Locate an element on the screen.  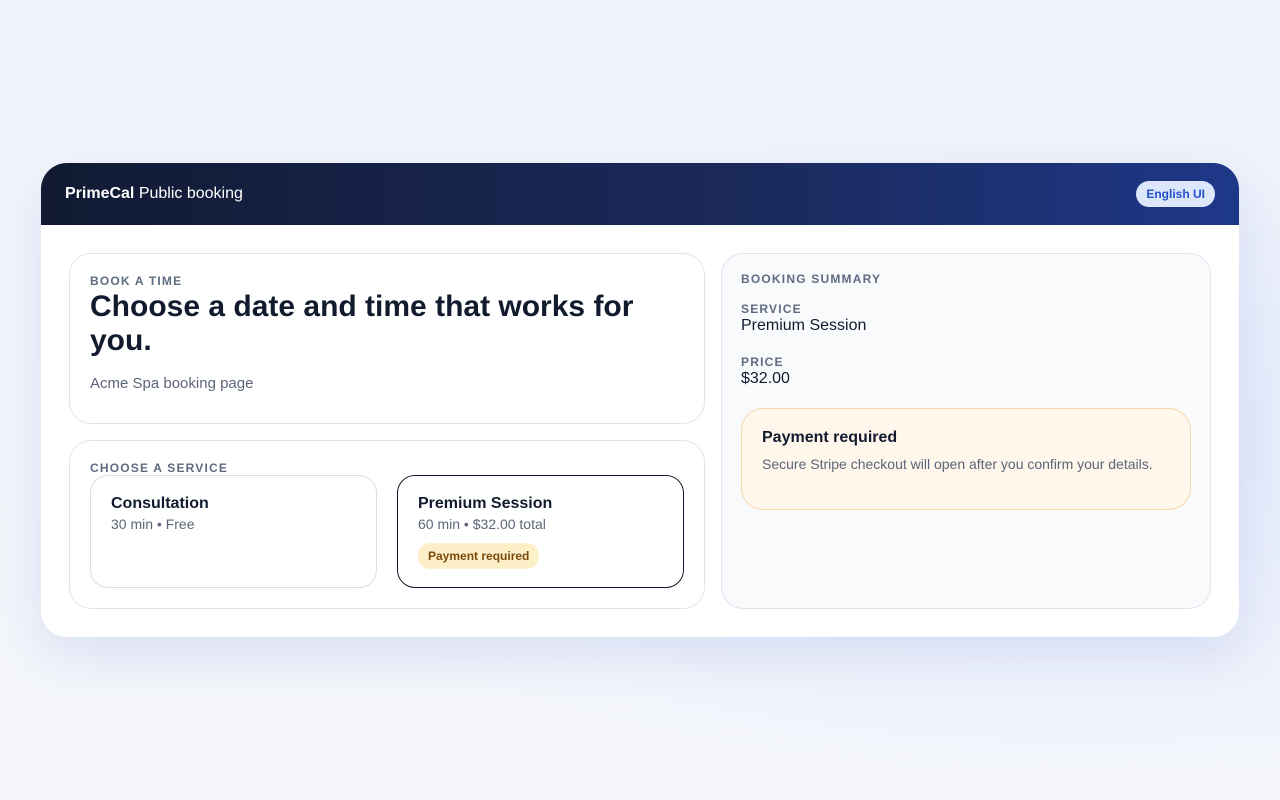
hero-eyebrow: BOOK A TIME is located at coordinates (136, 281).